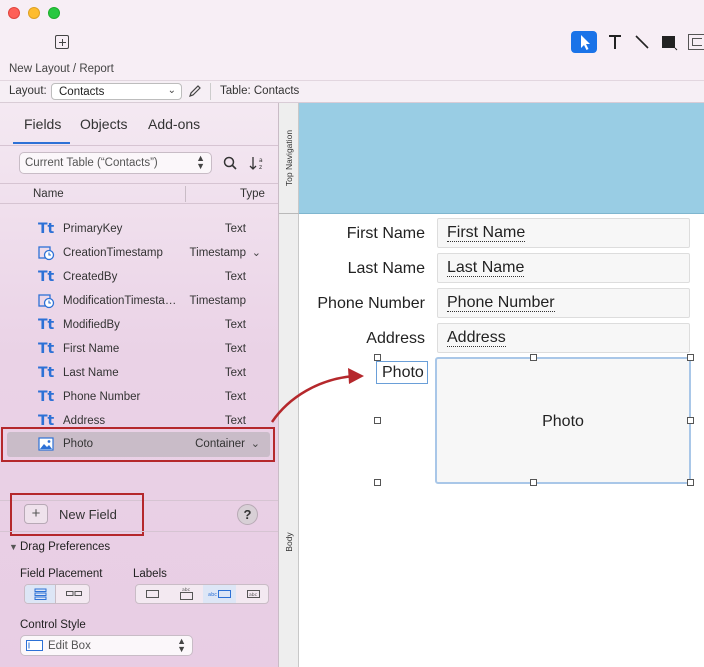 This screenshot has width=704, height=667. What do you see at coordinates (501, 158) in the screenshot?
I see `top-navigation-part` at bounding box center [501, 158].